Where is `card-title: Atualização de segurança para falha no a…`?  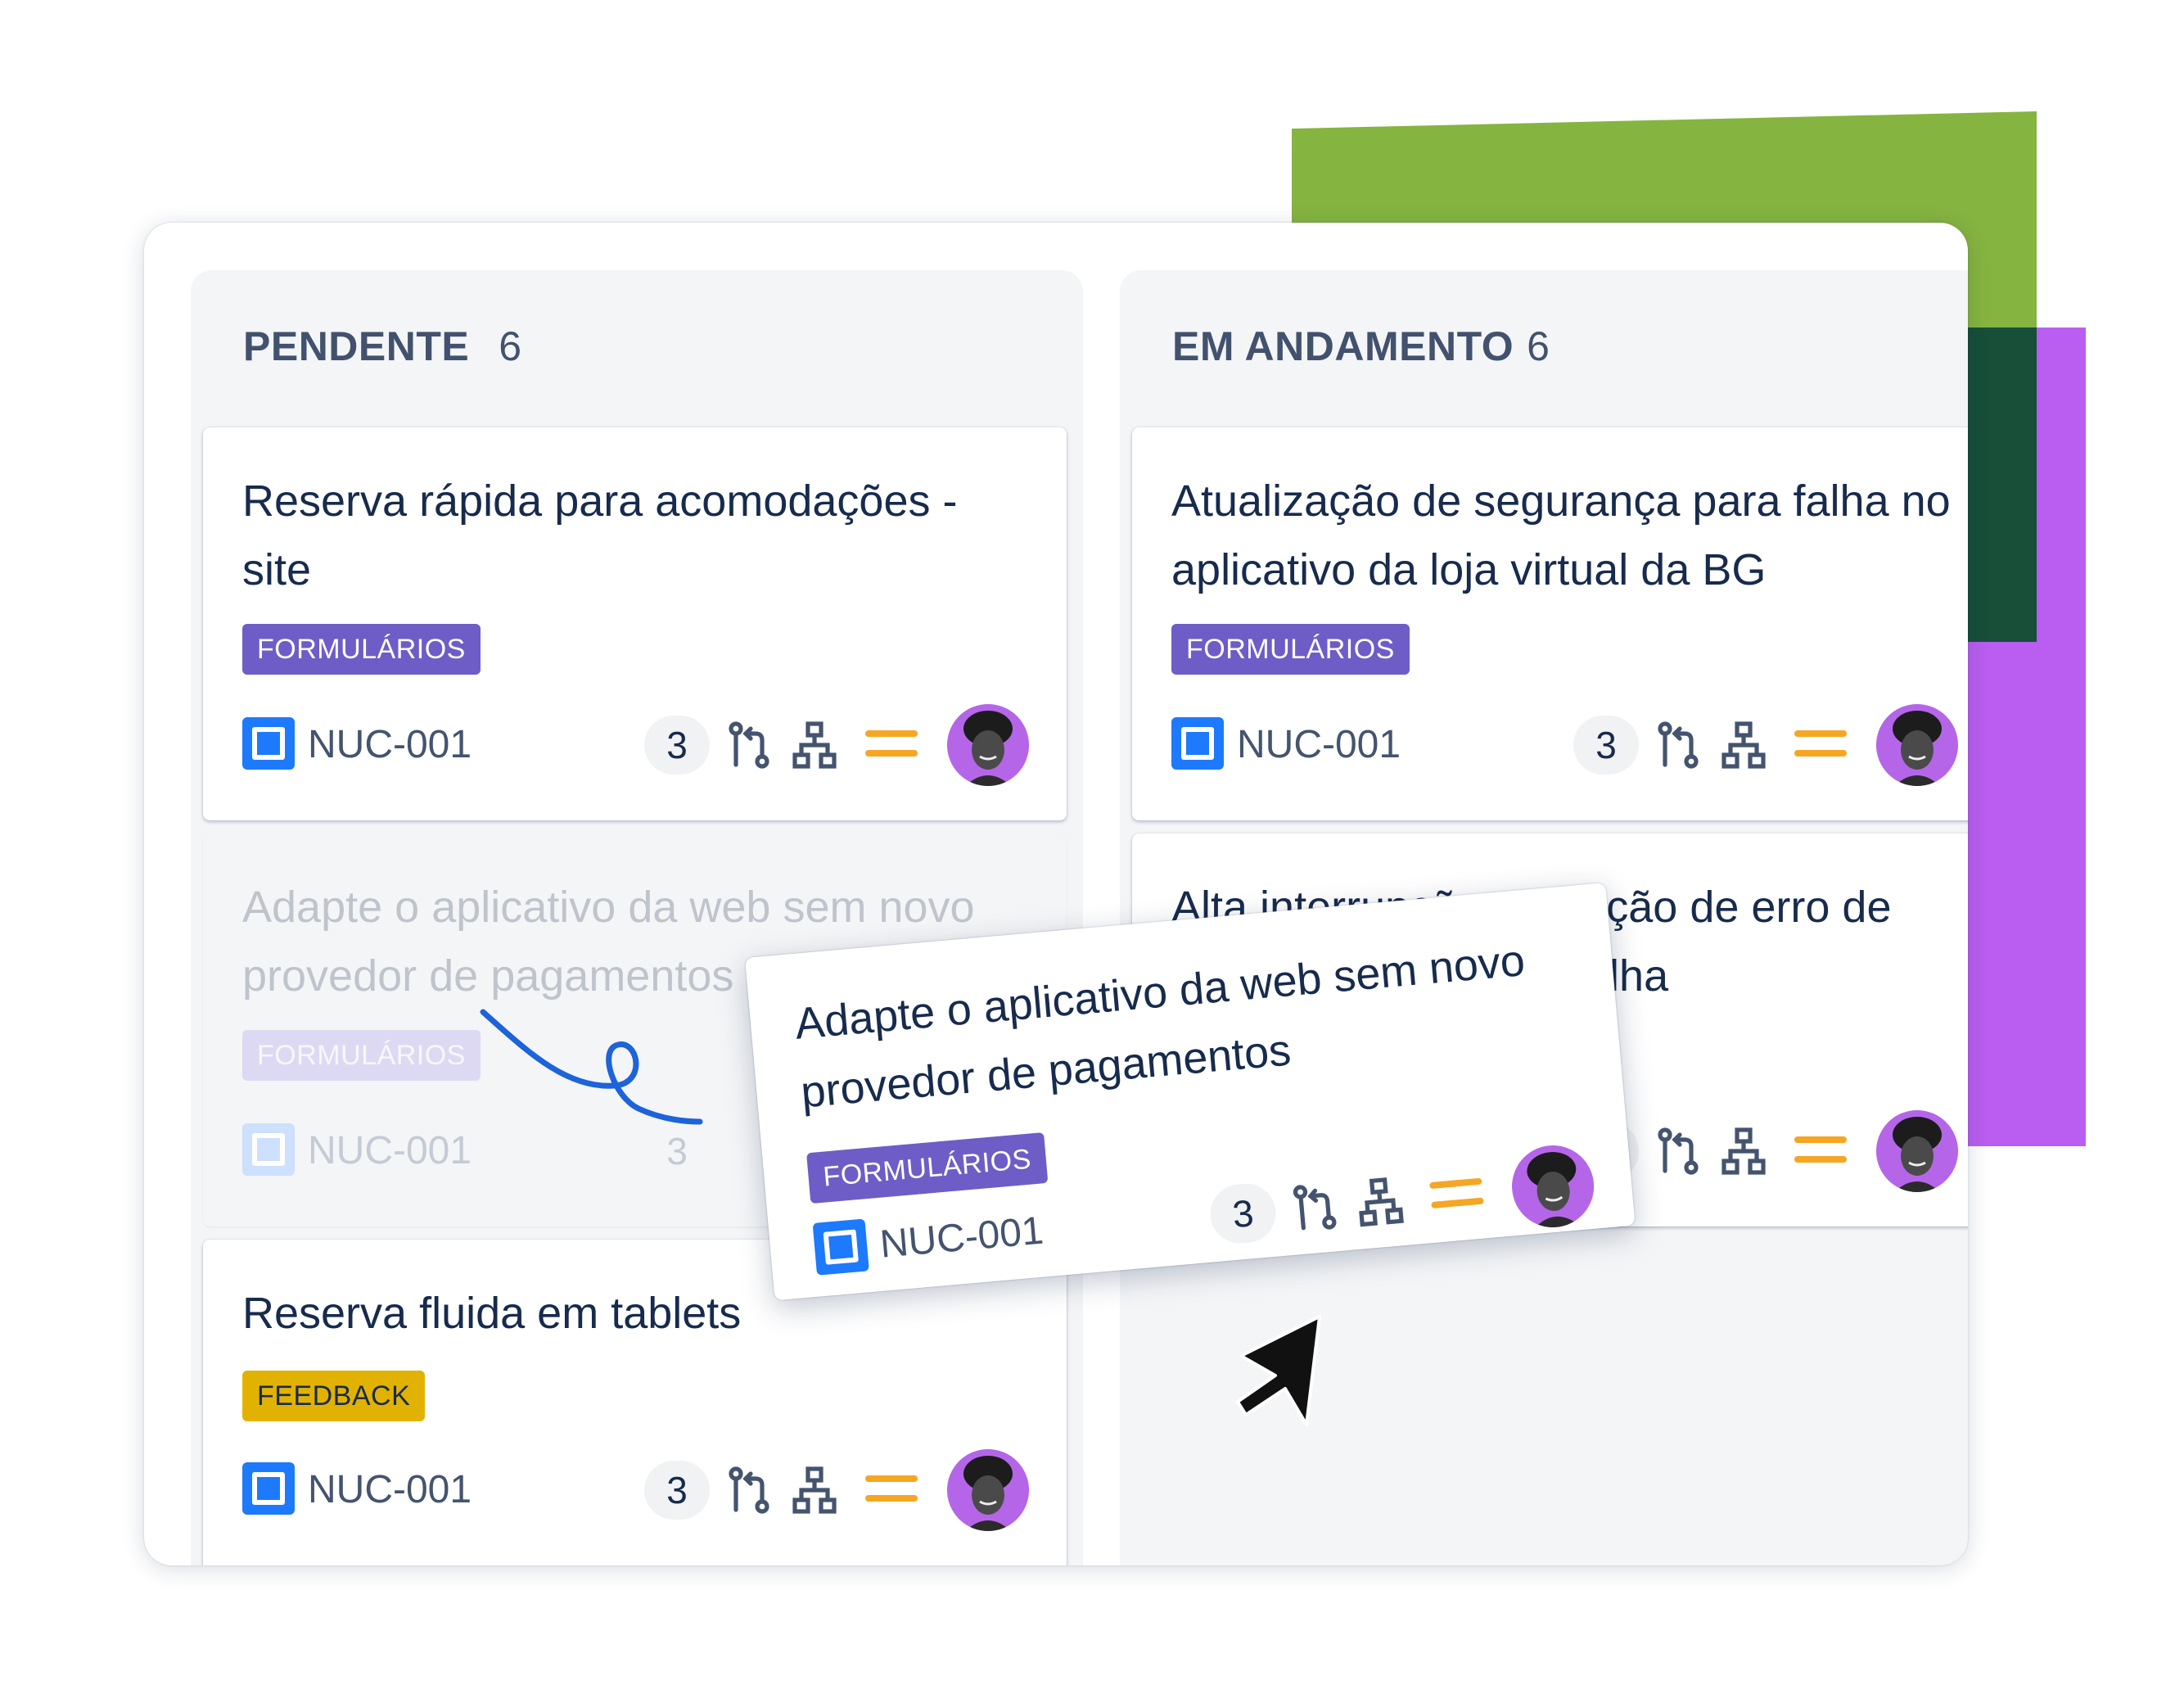
card-title: Atualização de segurança para falha no a… is located at coordinates (1561, 535).